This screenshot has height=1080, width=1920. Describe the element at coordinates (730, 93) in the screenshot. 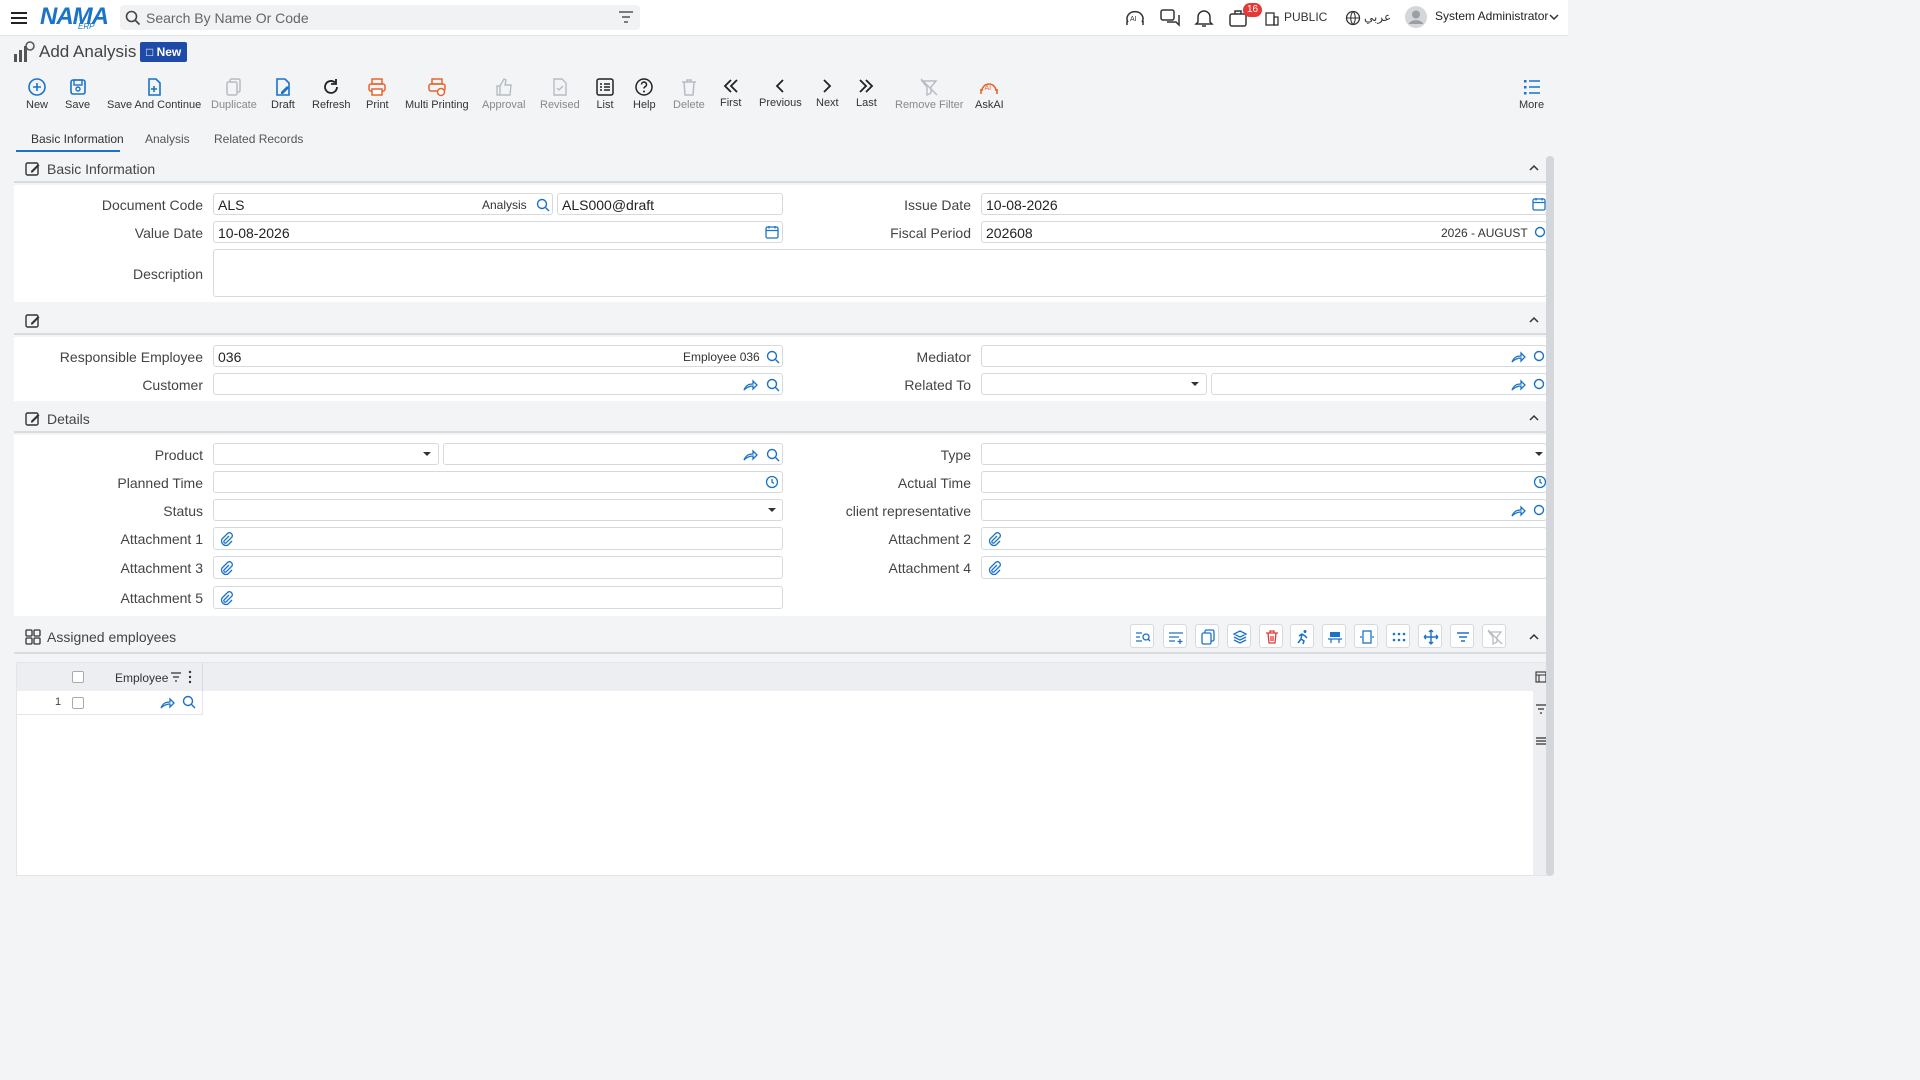

I see `first-record-button: First` at that location.